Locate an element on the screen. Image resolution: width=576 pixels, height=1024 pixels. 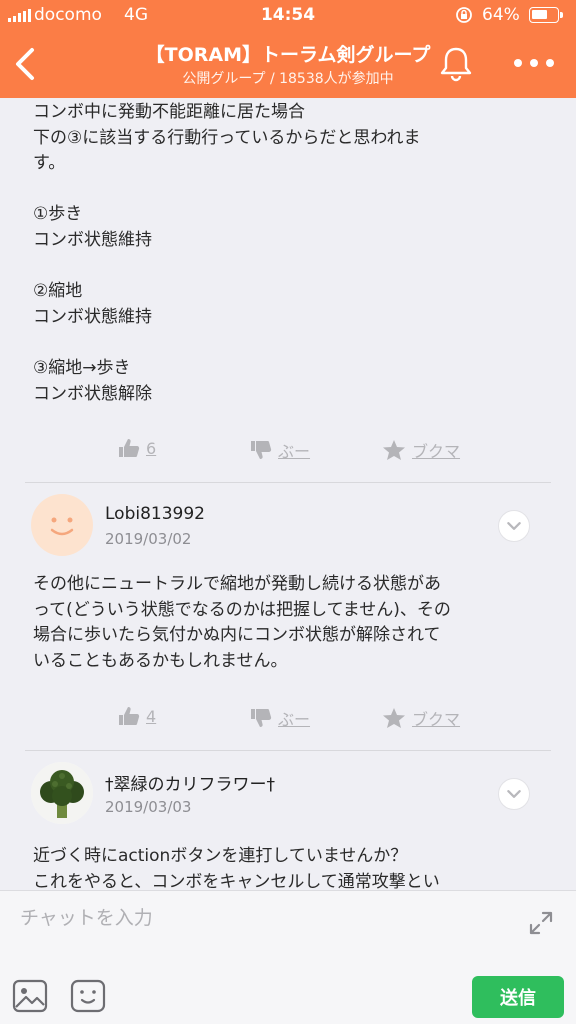
like-button: 6 is located at coordinates (137, 448).